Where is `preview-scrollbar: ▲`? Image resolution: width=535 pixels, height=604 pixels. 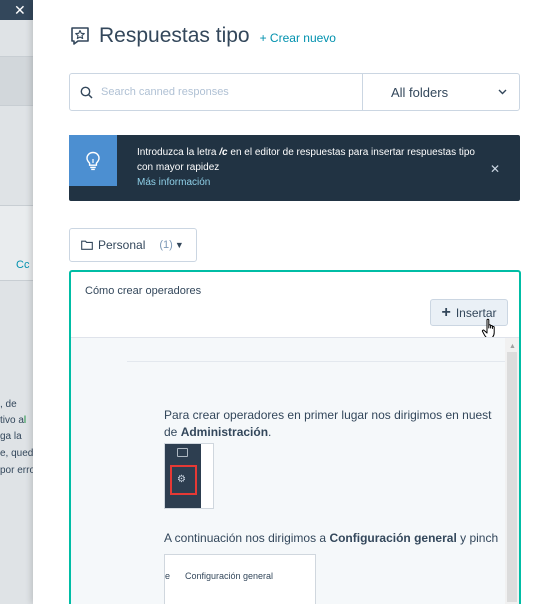
preview-scrollbar: ▲ is located at coordinates (512, 471).